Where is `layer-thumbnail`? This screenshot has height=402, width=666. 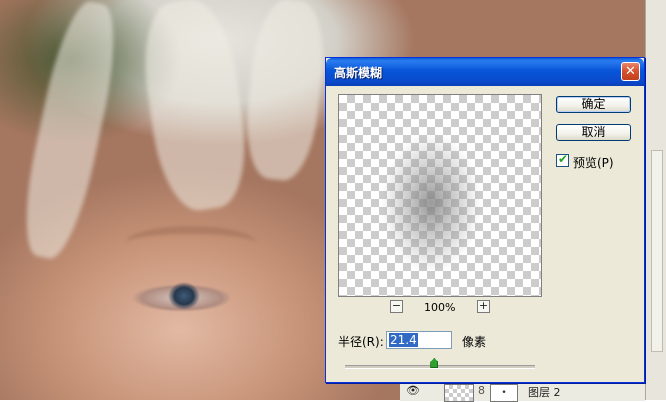 layer-thumbnail is located at coordinates (459, 393).